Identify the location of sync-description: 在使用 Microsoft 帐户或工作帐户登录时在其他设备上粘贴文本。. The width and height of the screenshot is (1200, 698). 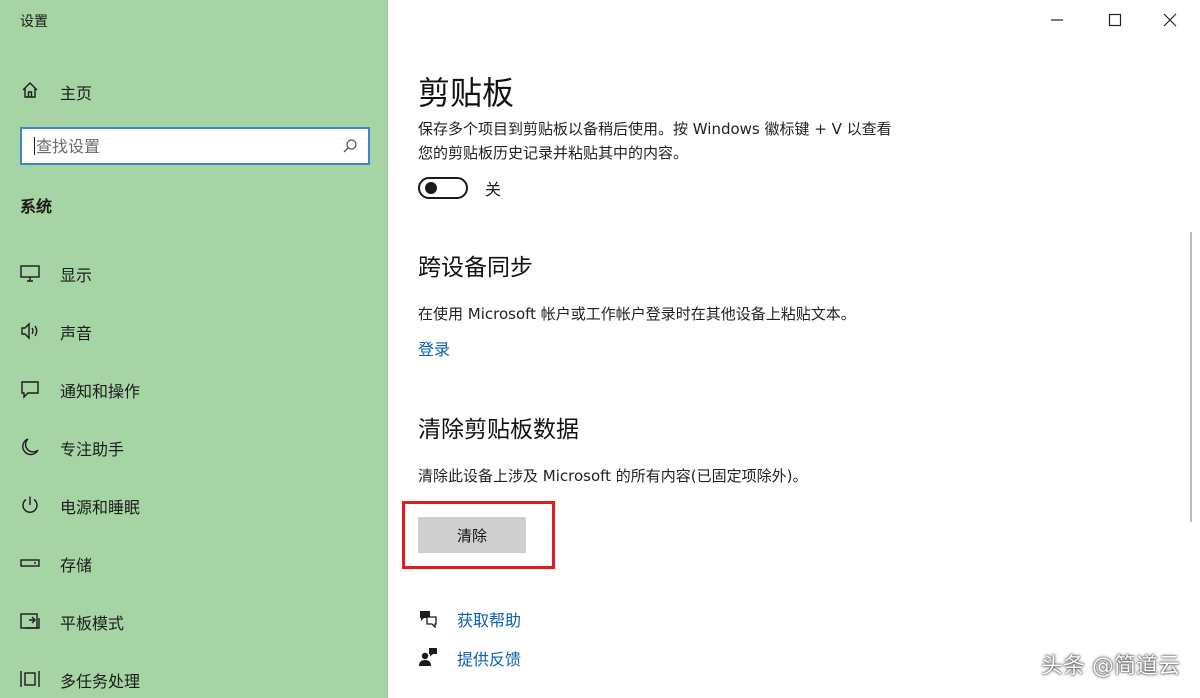
(637, 314).